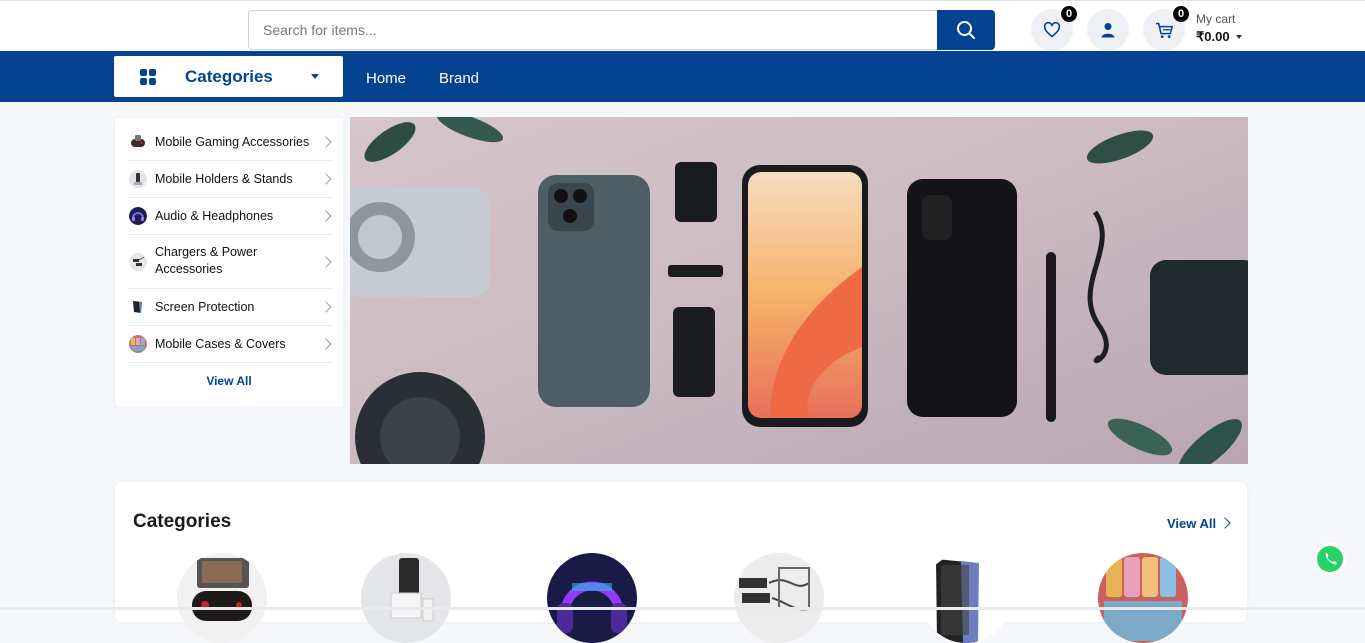  What do you see at coordinates (224, 179) in the screenshot?
I see `sidebar-item-label: Mobile Holders & Stands` at bounding box center [224, 179].